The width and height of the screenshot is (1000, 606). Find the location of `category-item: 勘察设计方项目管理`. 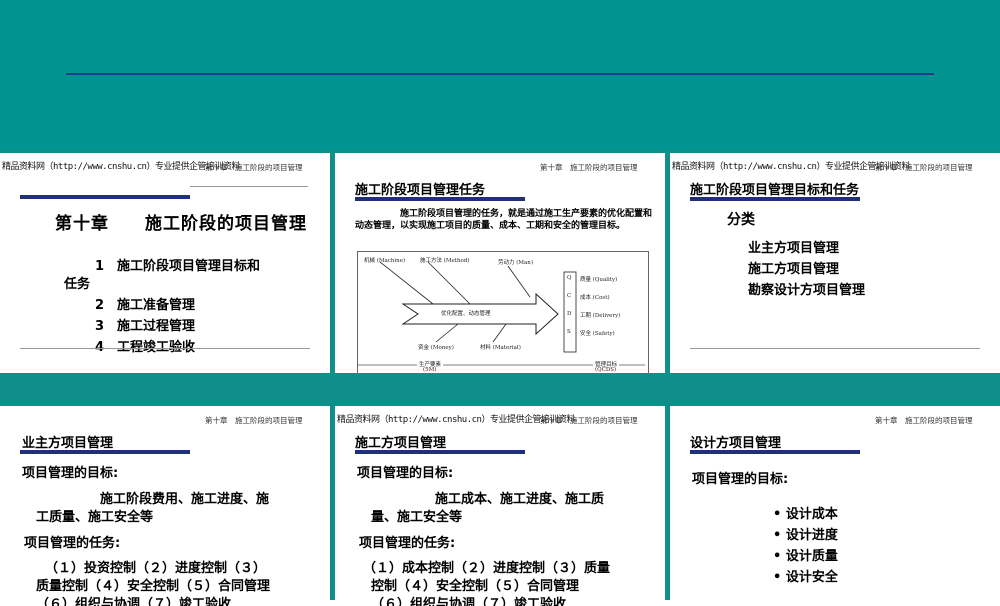

category-item: 勘察设计方项目管理 is located at coordinates (807, 290).